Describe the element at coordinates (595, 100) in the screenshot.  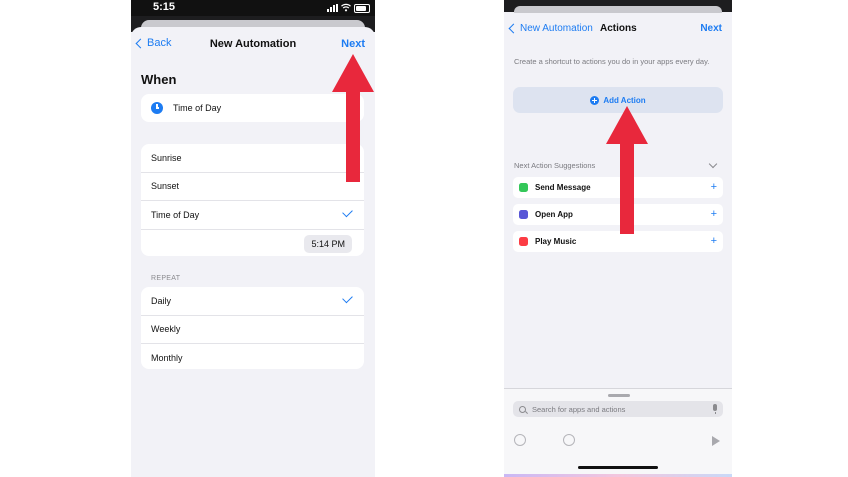
I see `plus-circle-icon` at that location.